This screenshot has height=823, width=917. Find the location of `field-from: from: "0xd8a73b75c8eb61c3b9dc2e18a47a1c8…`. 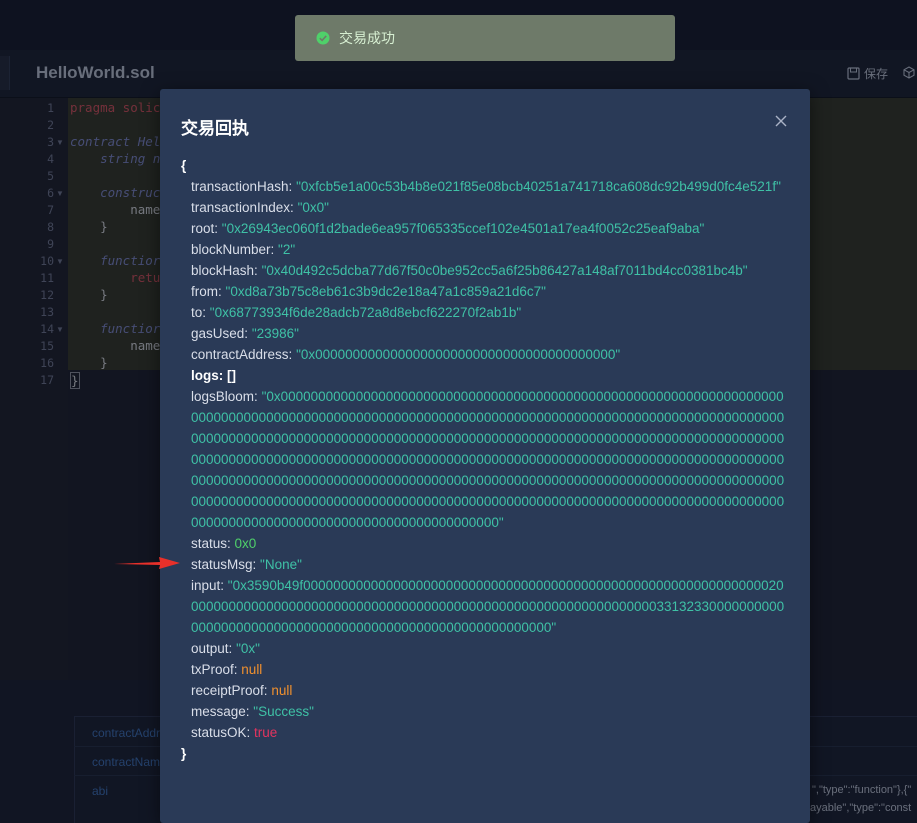

field-from: from: "0xd8a73b75c8eb61c3b9dc2e18a47a1c8… is located at coordinates (486, 291).